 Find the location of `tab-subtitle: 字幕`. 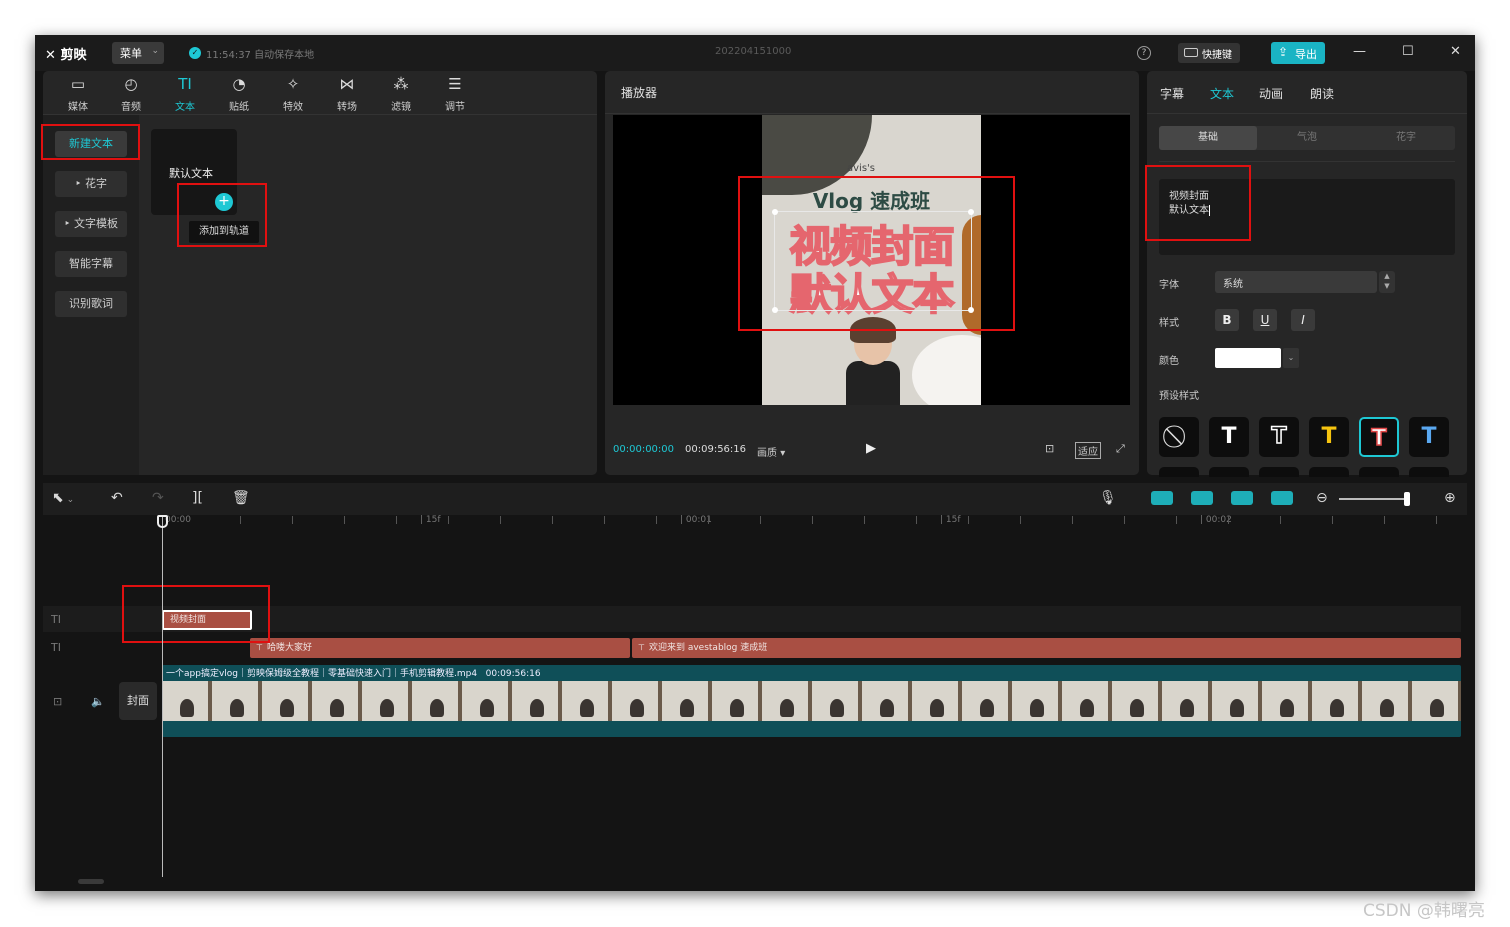

tab-subtitle: 字幕 is located at coordinates (1172, 93).